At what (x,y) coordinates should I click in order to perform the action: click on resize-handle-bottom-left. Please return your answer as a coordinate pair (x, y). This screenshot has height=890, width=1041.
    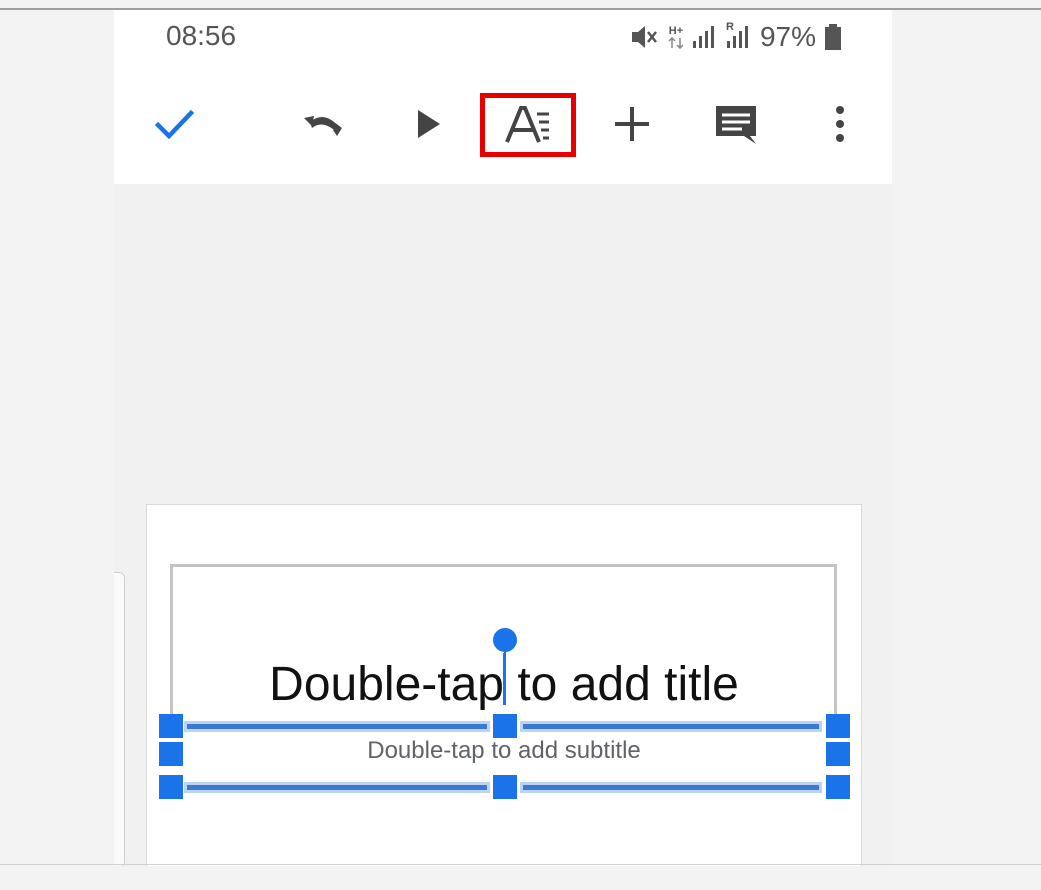
    Looking at the image, I should click on (171, 787).